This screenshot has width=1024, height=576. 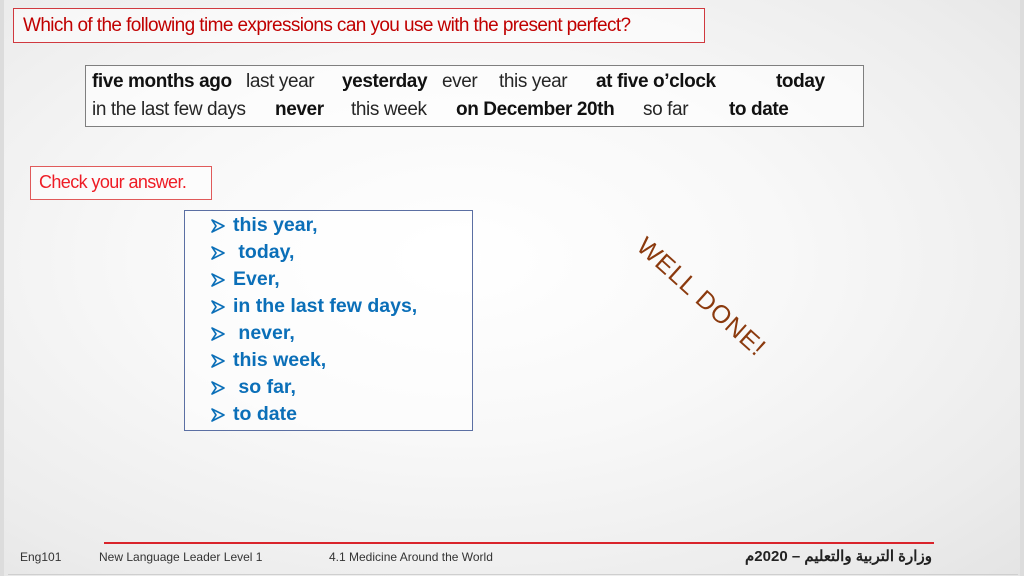 What do you see at coordinates (701, 297) in the screenshot?
I see `well-done-feedback: WELL DONE!` at bounding box center [701, 297].